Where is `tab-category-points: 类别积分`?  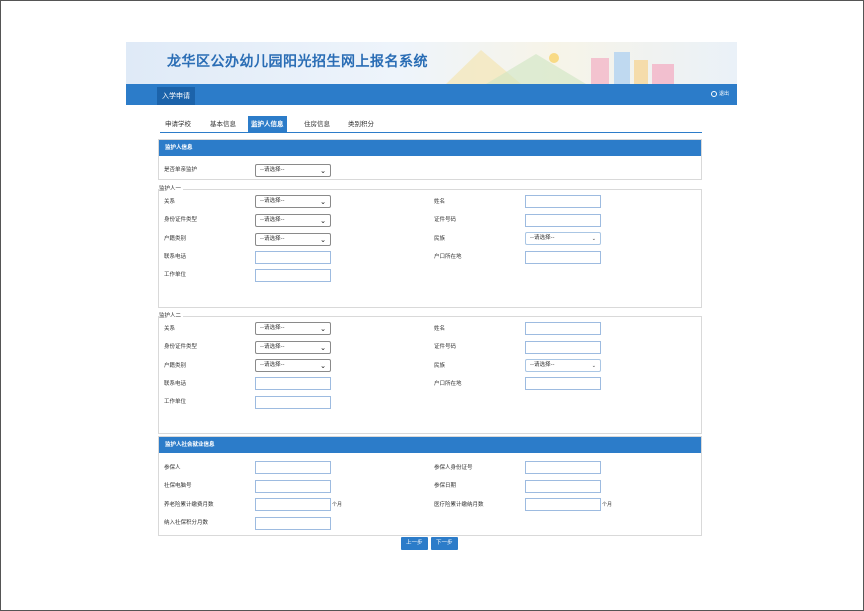
tab-category-points: 类别积分 is located at coordinates (361, 124).